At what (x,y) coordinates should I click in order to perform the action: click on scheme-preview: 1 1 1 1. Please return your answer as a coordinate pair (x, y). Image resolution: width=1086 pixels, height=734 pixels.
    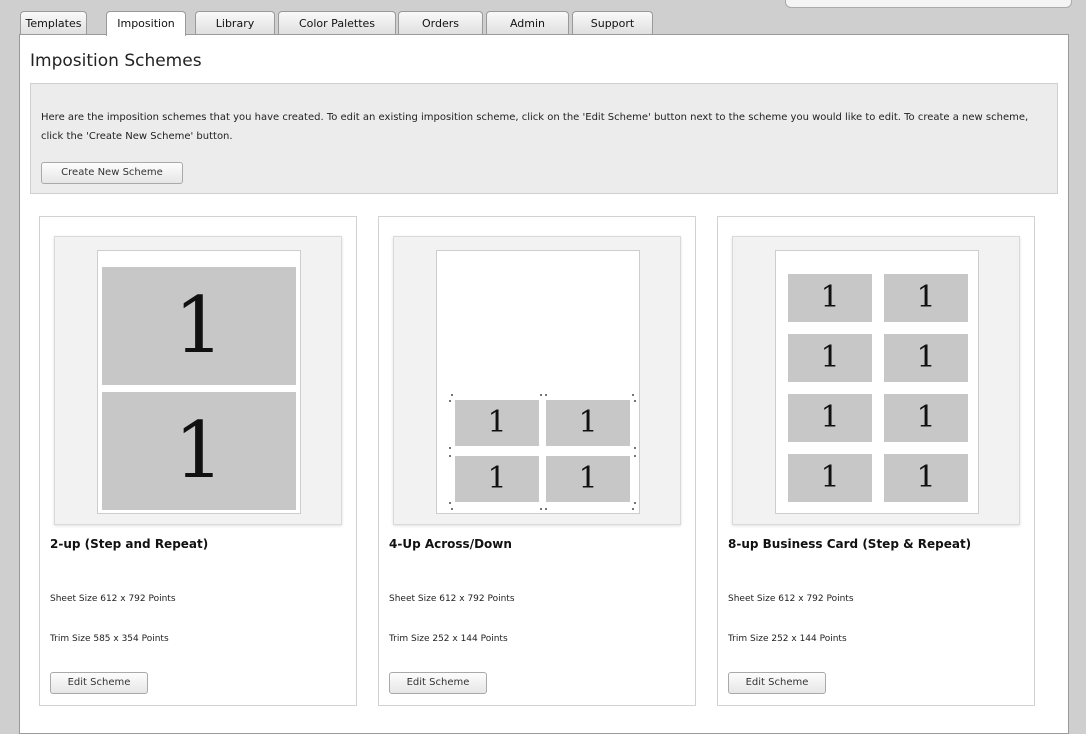
    Looking at the image, I should click on (537, 380).